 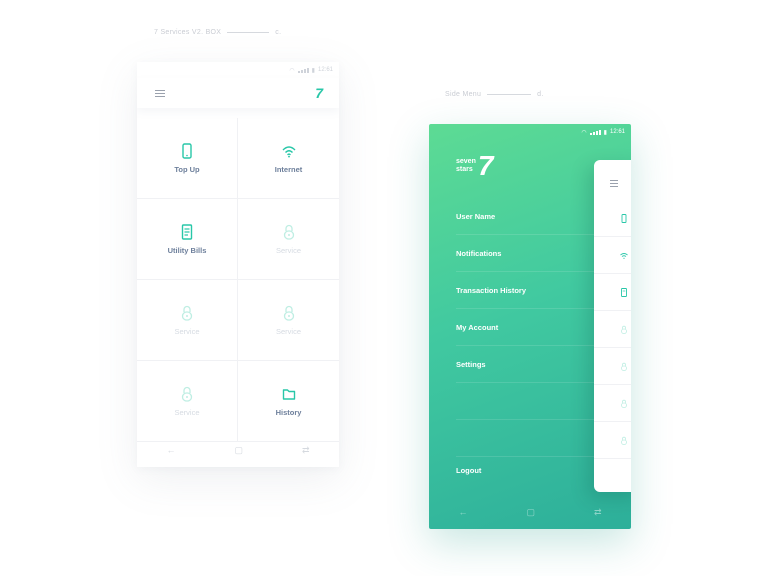 What do you see at coordinates (319, 93) in the screenshot?
I see `app-logo: 7` at bounding box center [319, 93].